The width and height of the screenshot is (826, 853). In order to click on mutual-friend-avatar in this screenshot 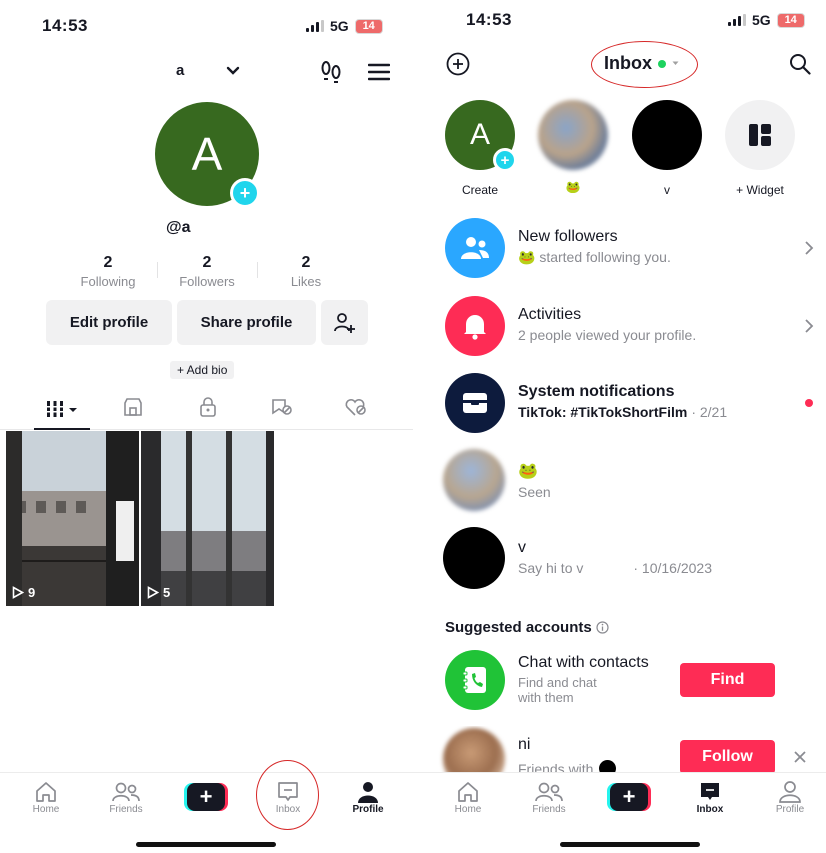, I will do `click(608, 766)`.